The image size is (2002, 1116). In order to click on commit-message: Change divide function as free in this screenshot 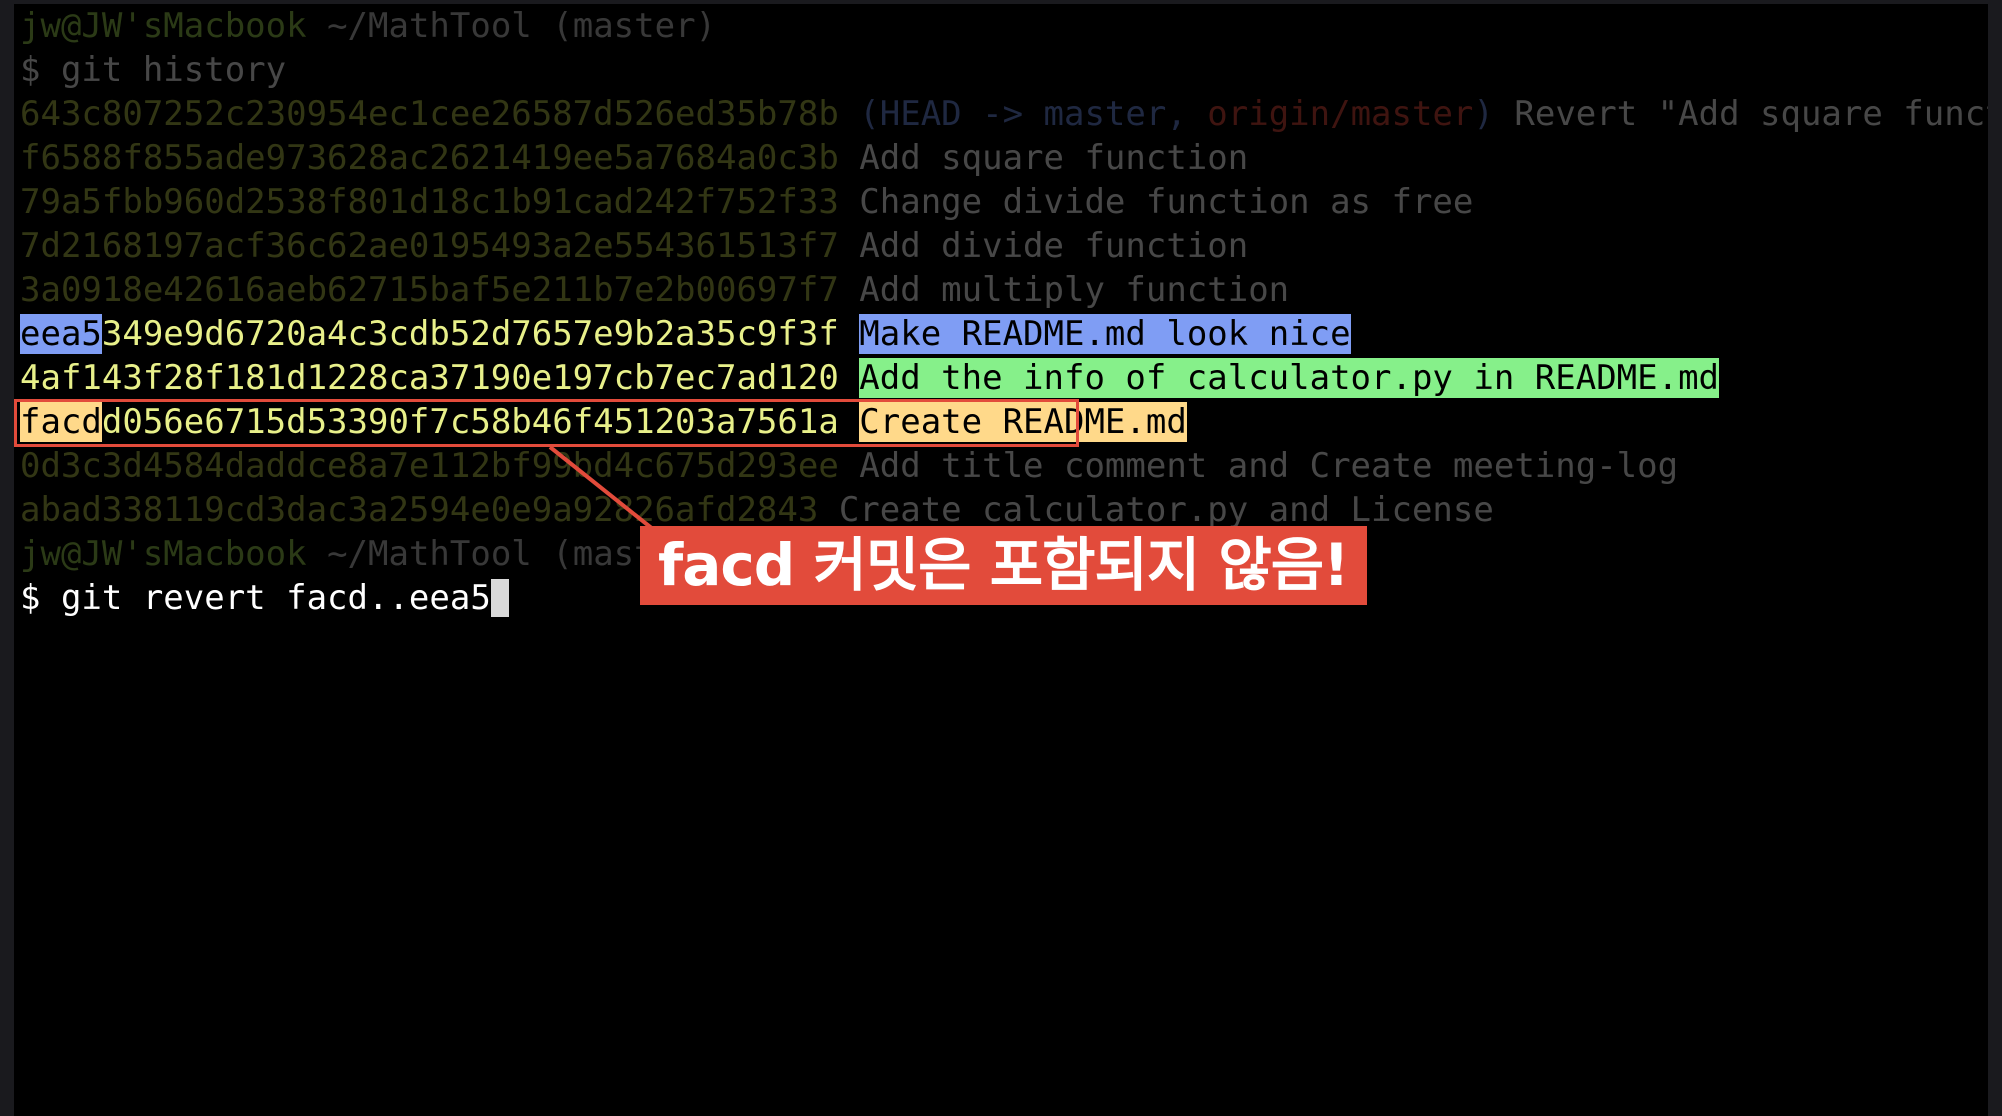, I will do `click(1166, 202)`.